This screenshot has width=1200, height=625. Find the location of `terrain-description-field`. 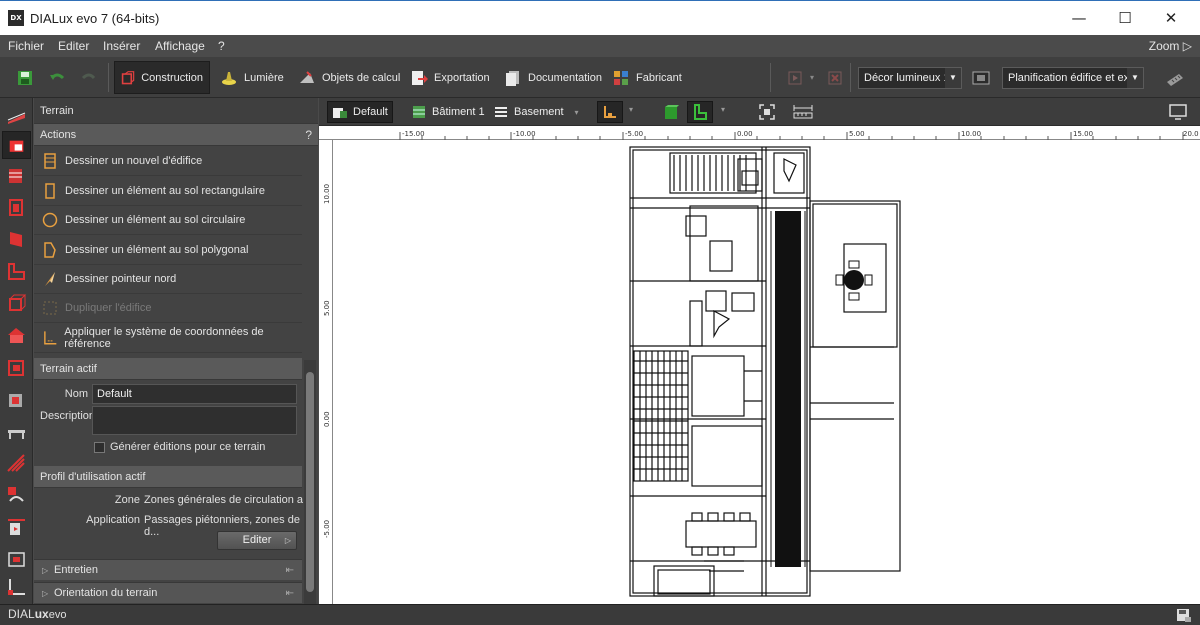

terrain-description-field is located at coordinates (194, 420).